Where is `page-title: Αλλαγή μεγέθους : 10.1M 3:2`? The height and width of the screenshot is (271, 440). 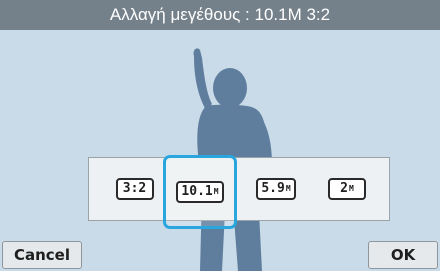
page-title: Αλλαγή μεγέθους : 10.1M 3:2 is located at coordinates (220, 14).